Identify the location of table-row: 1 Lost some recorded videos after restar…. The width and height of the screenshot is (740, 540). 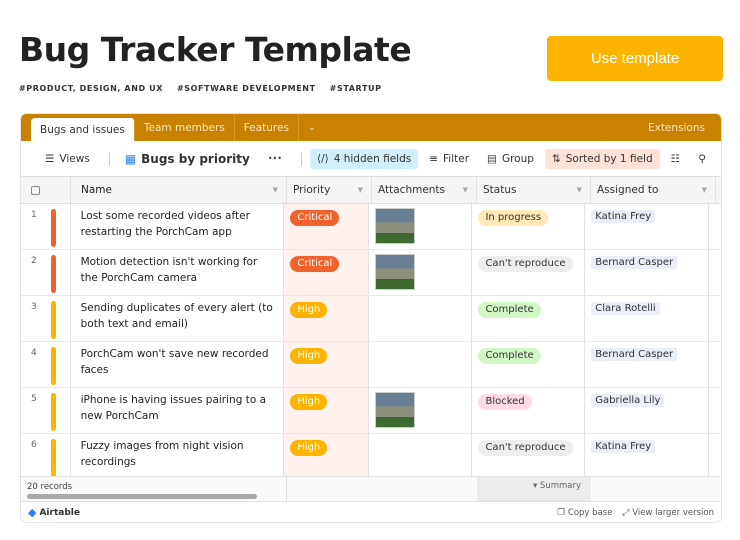
(371, 226).